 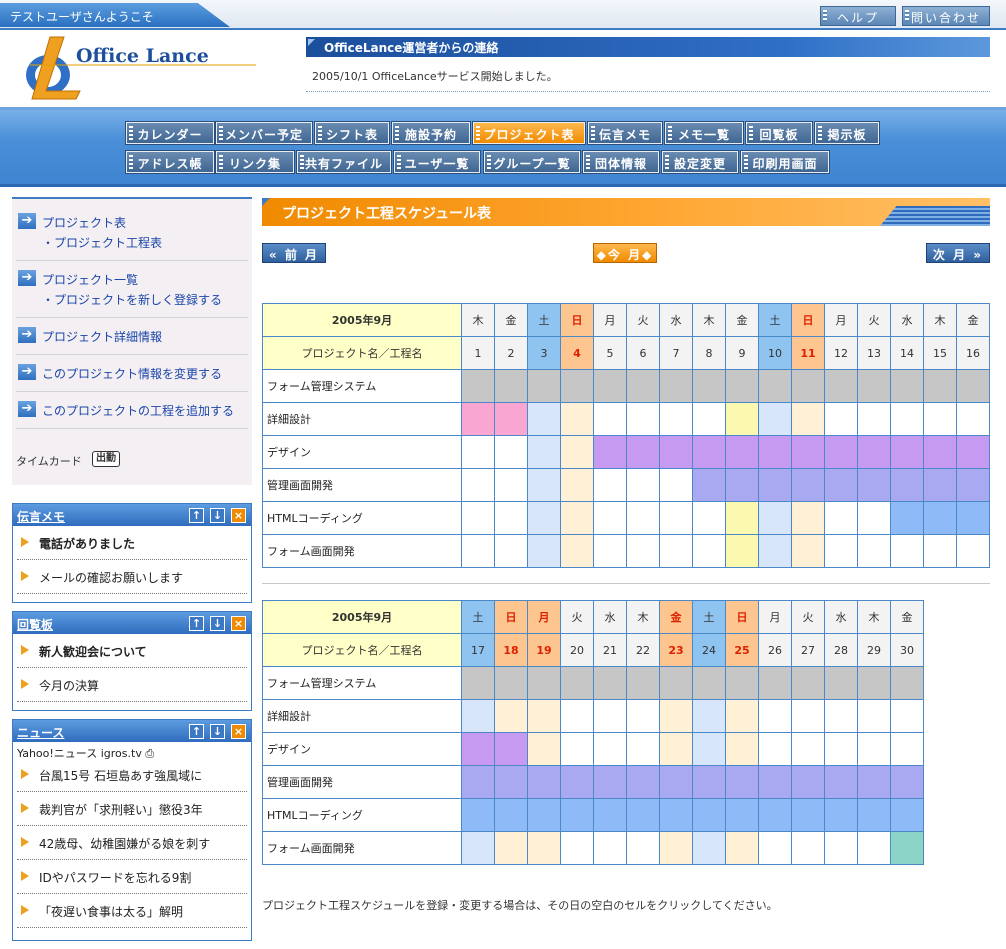 I want to click on news-item: IDやパスワードを忘れる9割, so click(x=132, y=877).